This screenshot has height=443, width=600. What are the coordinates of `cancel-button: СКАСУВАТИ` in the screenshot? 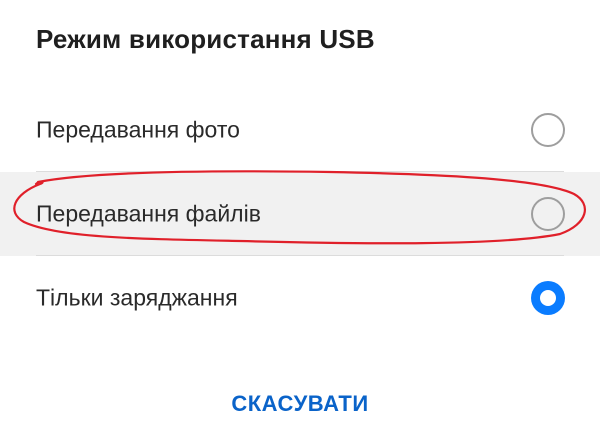 It's located at (300, 404).